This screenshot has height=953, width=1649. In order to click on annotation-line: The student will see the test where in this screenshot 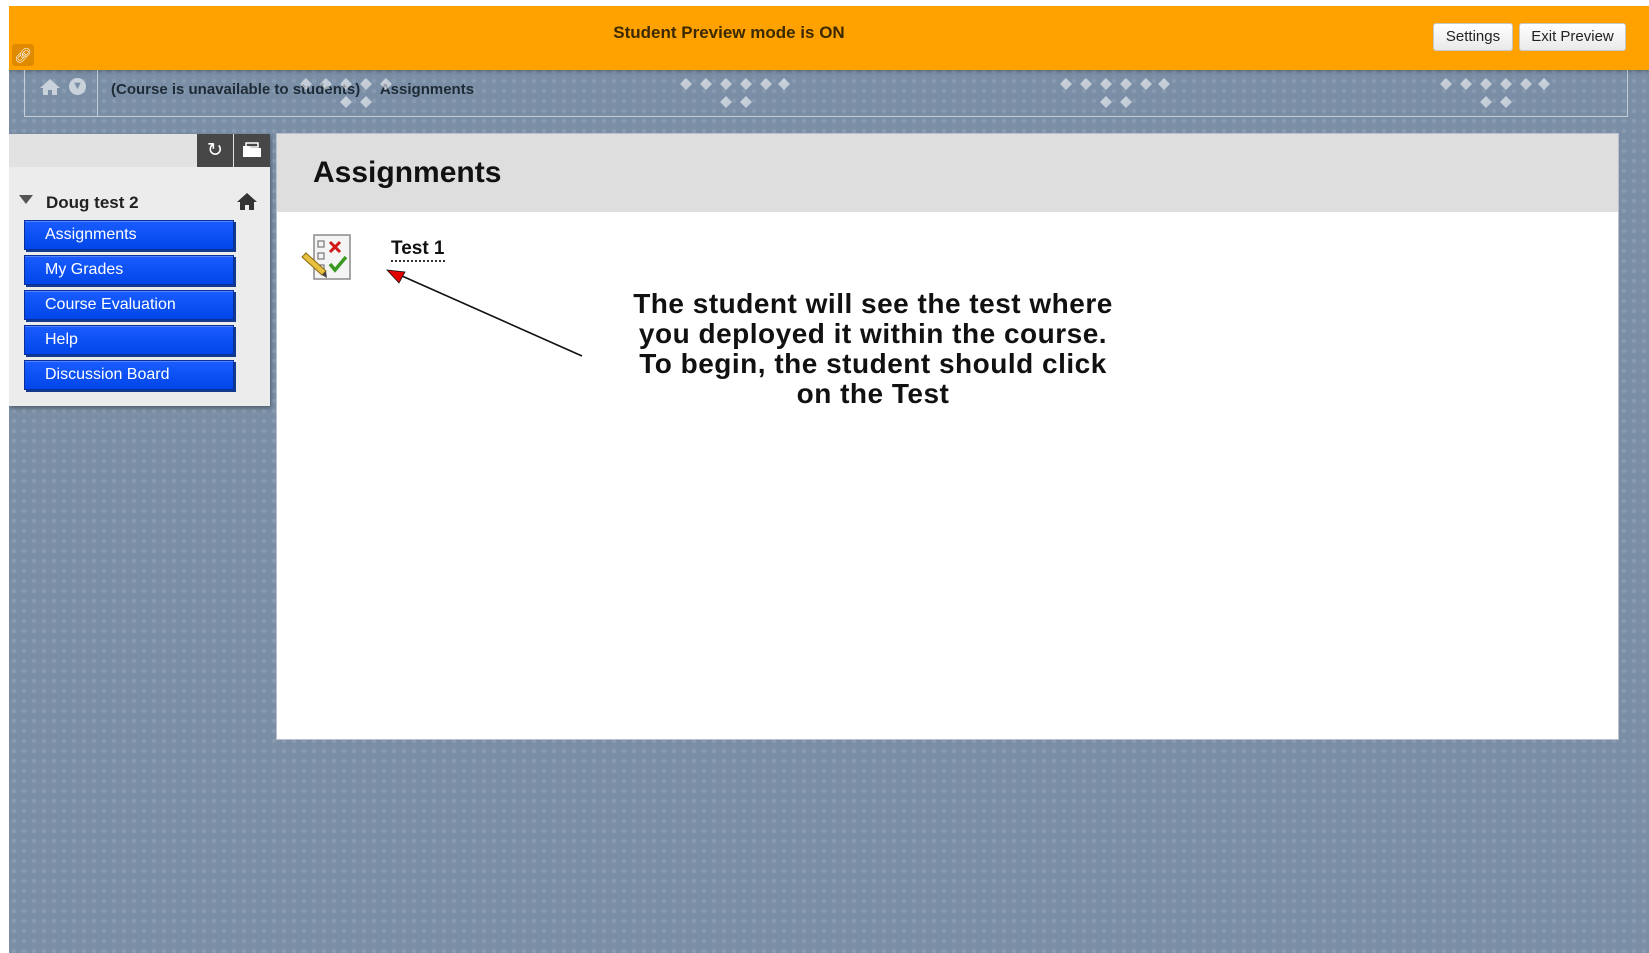, I will do `click(873, 303)`.